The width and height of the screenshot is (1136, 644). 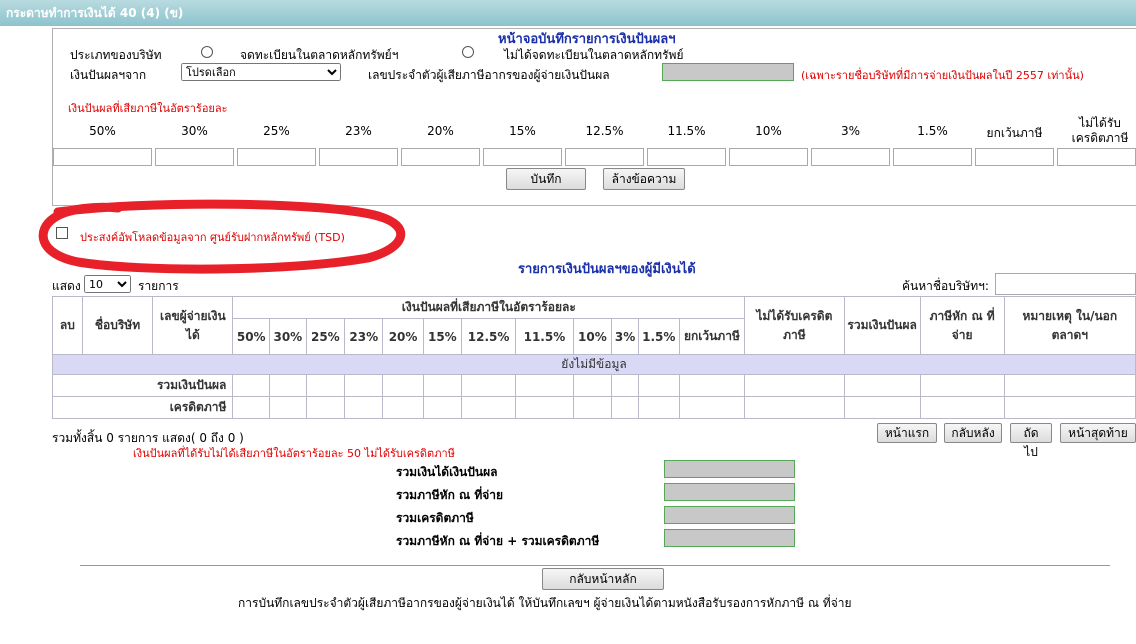 What do you see at coordinates (1065, 284) in the screenshot?
I see `search-input` at bounding box center [1065, 284].